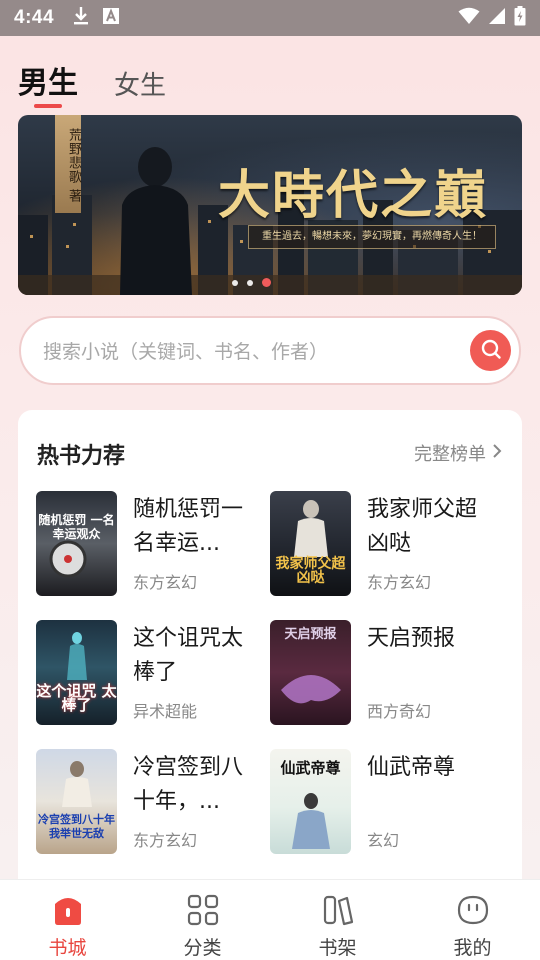 The height and width of the screenshot is (960, 540). What do you see at coordinates (520, 18) in the screenshot?
I see `battery-charging-icon` at bounding box center [520, 18].